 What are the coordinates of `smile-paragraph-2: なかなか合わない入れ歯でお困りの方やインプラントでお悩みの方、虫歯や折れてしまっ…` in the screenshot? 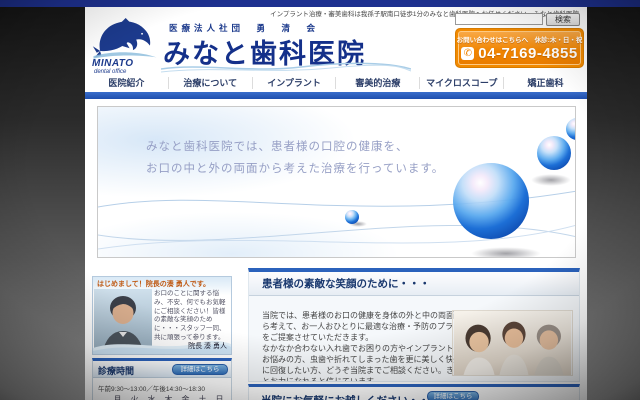 It's located at (362, 363).